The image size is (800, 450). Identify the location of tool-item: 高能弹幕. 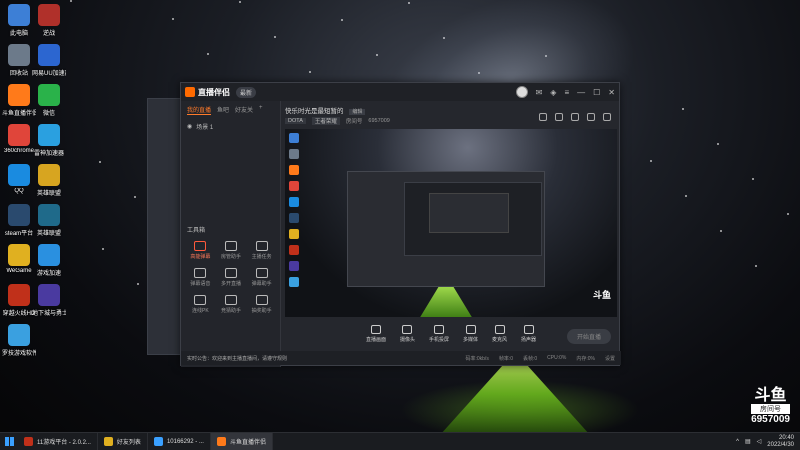
(200, 250).